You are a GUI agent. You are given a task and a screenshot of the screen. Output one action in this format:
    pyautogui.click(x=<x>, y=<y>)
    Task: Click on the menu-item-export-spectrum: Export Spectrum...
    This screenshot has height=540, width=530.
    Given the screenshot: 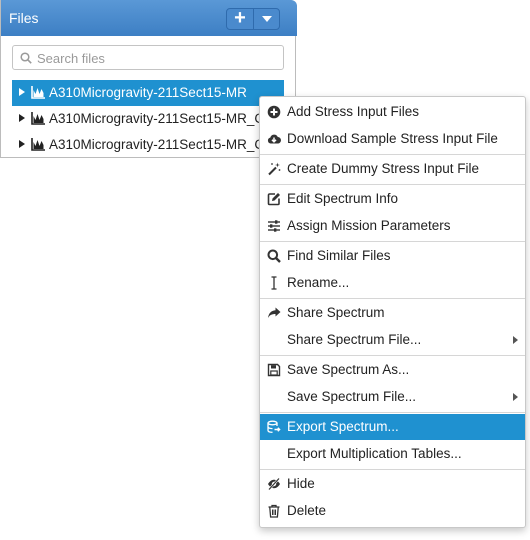 What is the action you would take?
    pyautogui.click(x=392, y=427)
    